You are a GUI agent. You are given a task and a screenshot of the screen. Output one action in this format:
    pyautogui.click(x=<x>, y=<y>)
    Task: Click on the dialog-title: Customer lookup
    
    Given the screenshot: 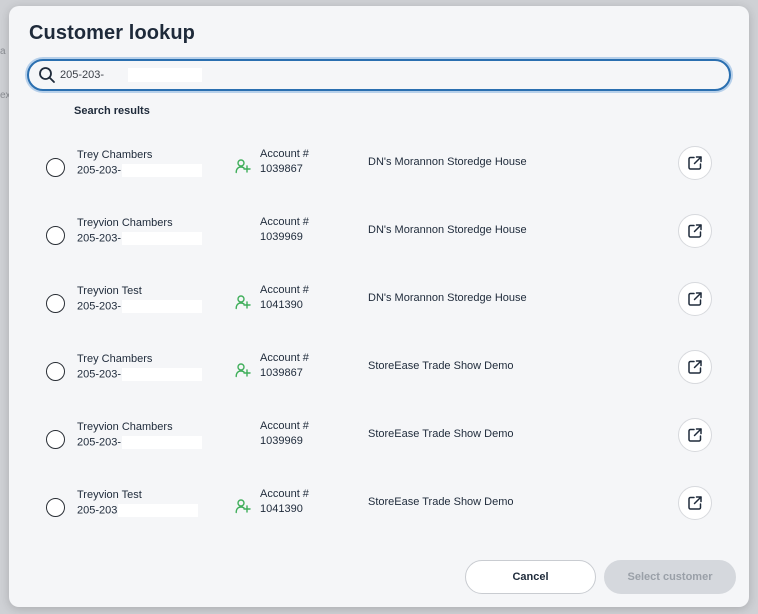 What is the action you would take?
    pyautogui.click(x=112, y=33)
    